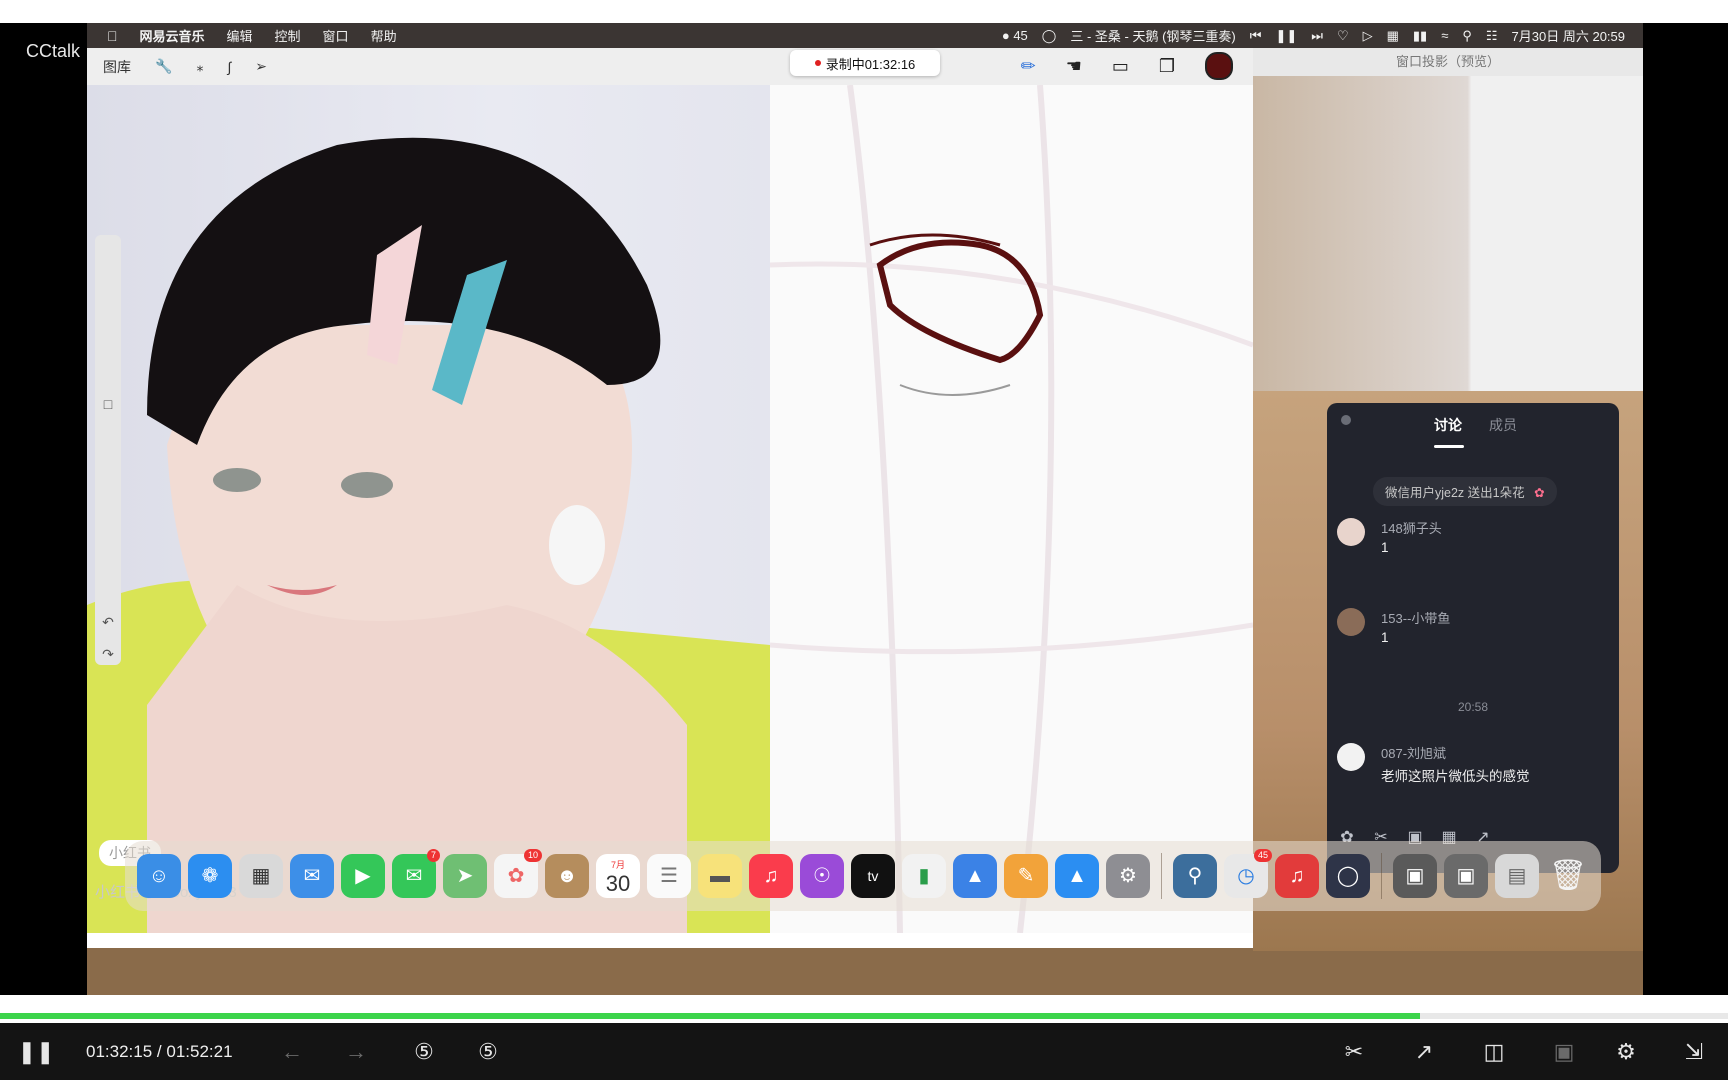  Describe the element at coordinates (108, 622) in the screenshot. I see `undo-icon: ↶` at that location.